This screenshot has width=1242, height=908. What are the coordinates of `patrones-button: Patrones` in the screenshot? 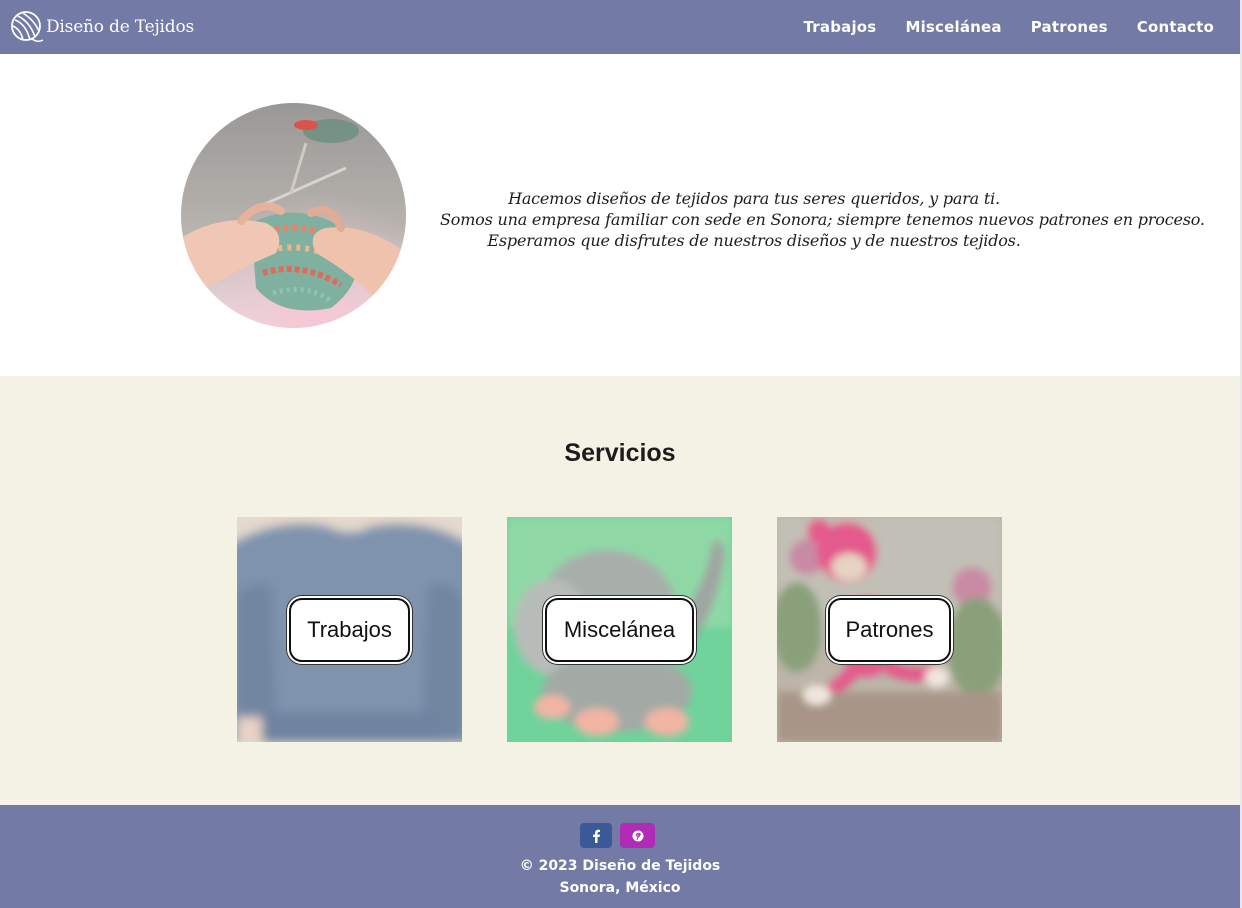 It's located at (889, 630).